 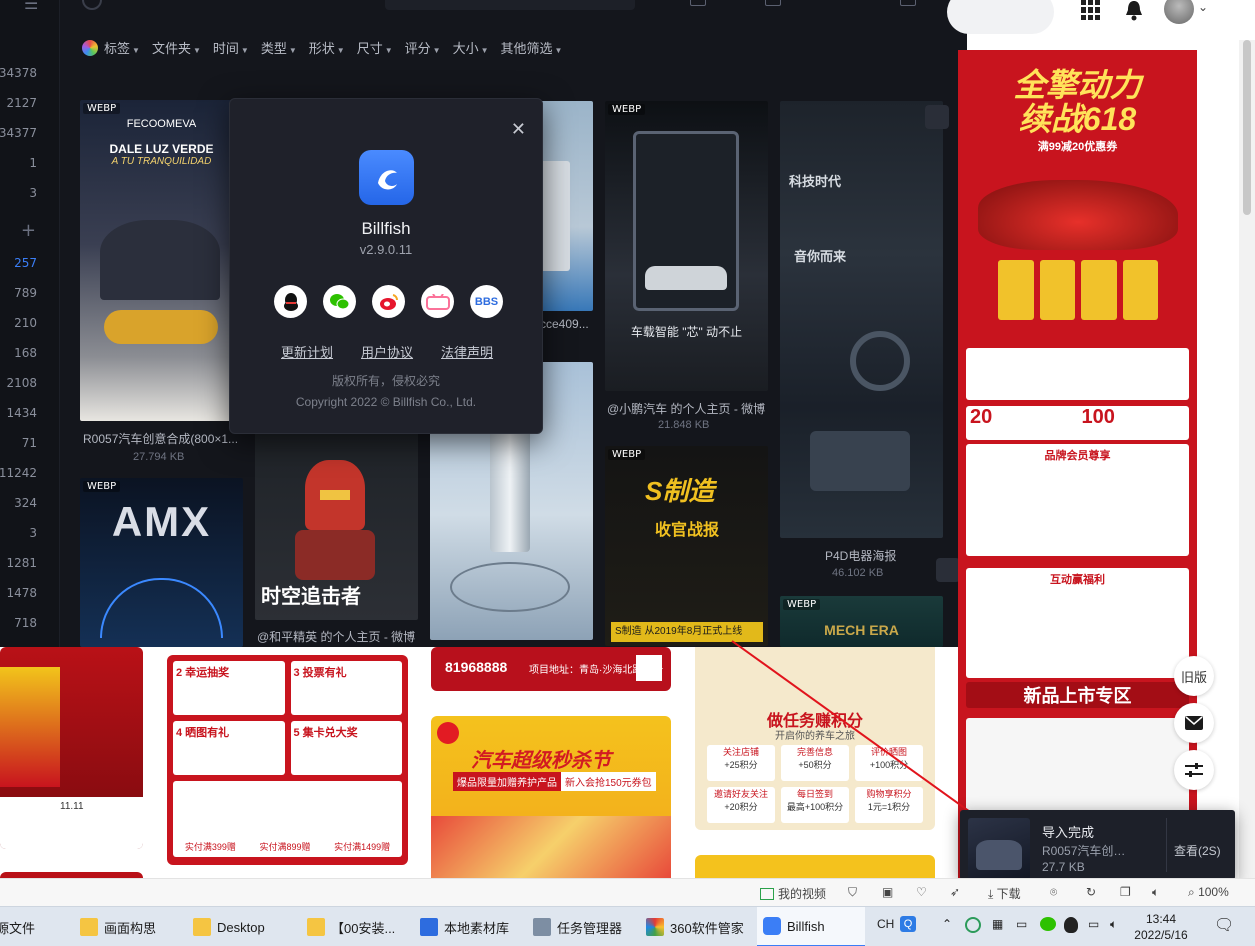 I want to click on download-label: 下载, so click(x=1008, y=894).